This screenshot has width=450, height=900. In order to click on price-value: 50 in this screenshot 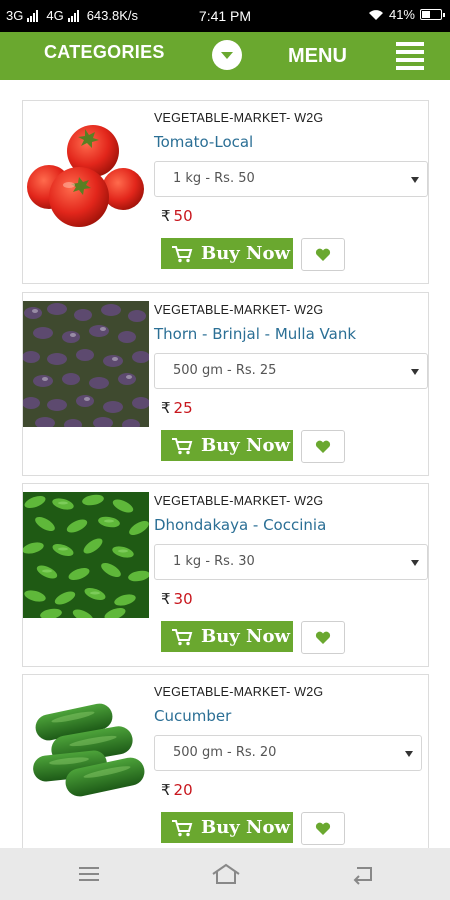, I will do `click(183, 216)`.